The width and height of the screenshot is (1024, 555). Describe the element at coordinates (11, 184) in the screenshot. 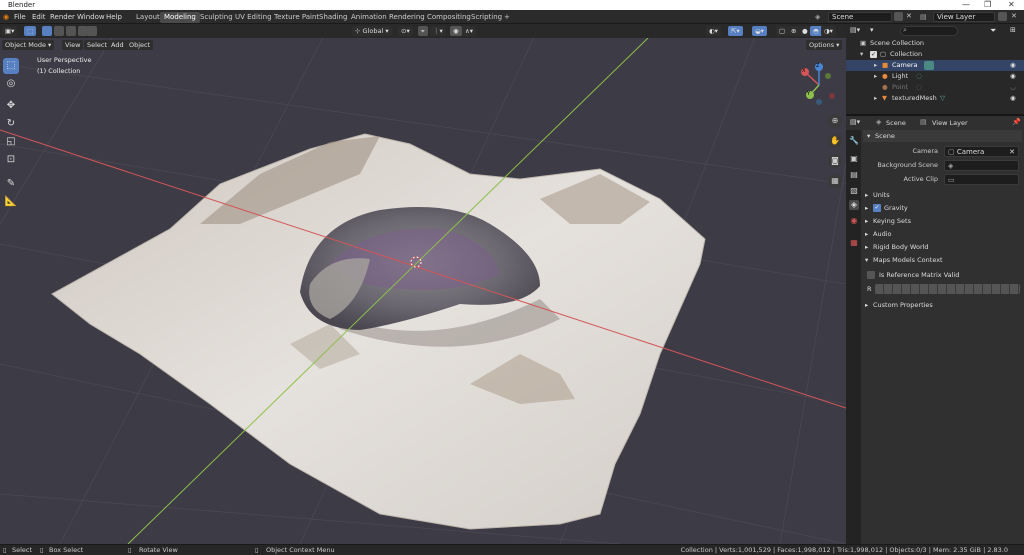

I see `annotate-tool-icon: ✎` at that location.